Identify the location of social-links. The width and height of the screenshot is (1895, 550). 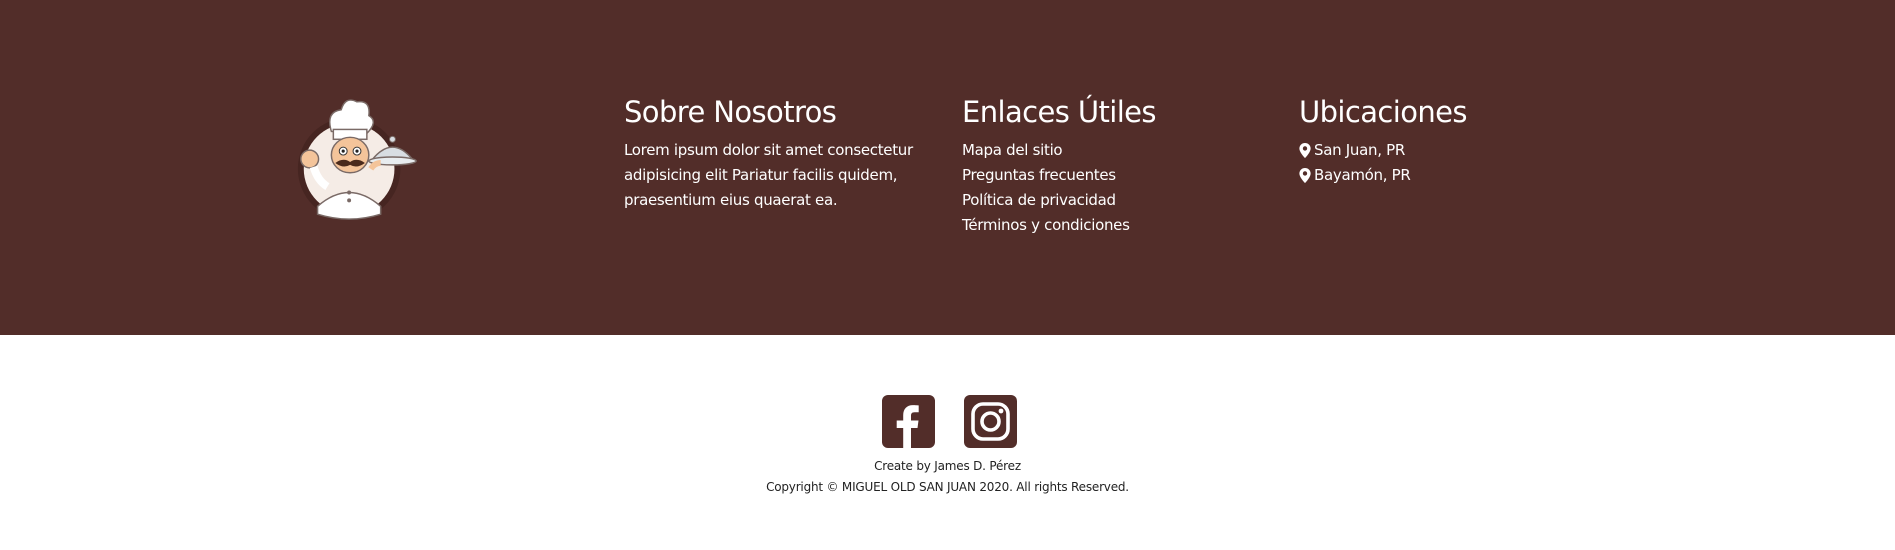
(949, 421).